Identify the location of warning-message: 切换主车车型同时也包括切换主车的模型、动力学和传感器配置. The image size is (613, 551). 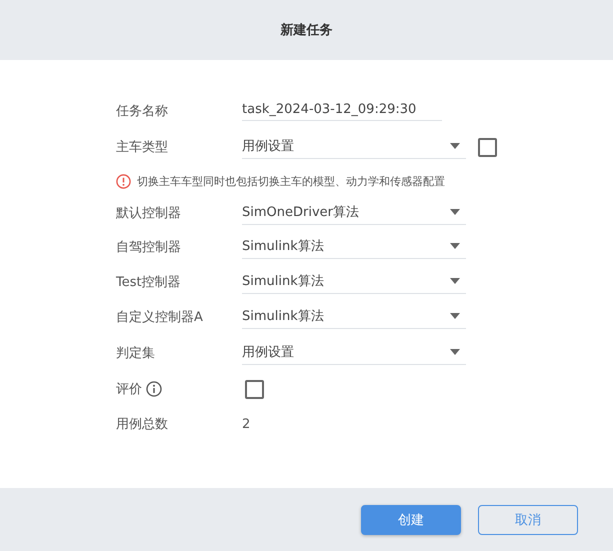
(291, 181).